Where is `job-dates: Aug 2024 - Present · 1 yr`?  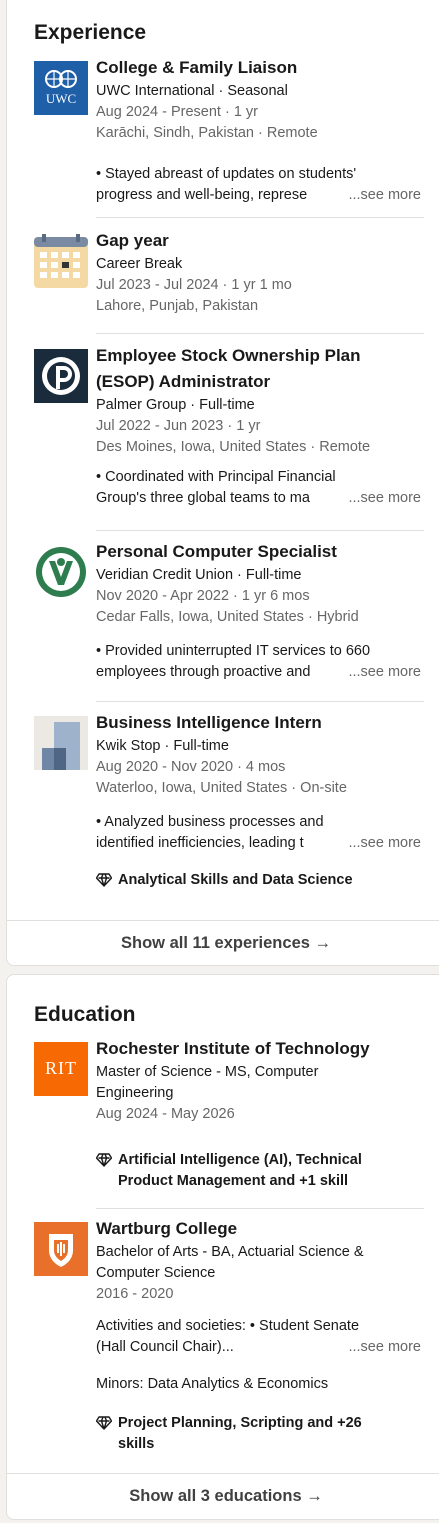 job-dates: Aug 2024 - Present · 1 yr is located at coordinates (177, 112).